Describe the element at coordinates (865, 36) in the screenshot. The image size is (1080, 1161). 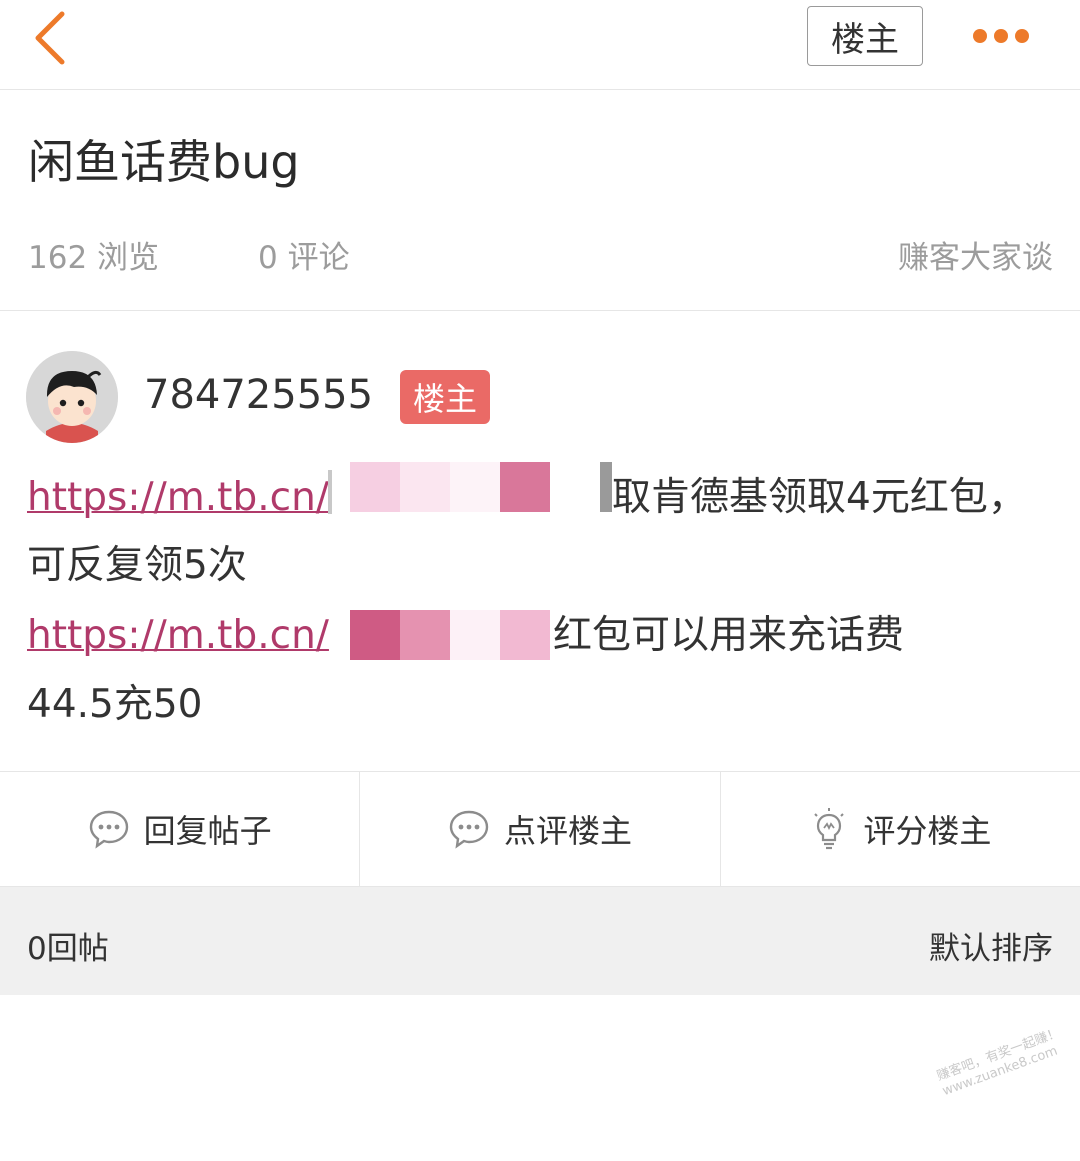
I see `only-op-button: 楼主` at that location.